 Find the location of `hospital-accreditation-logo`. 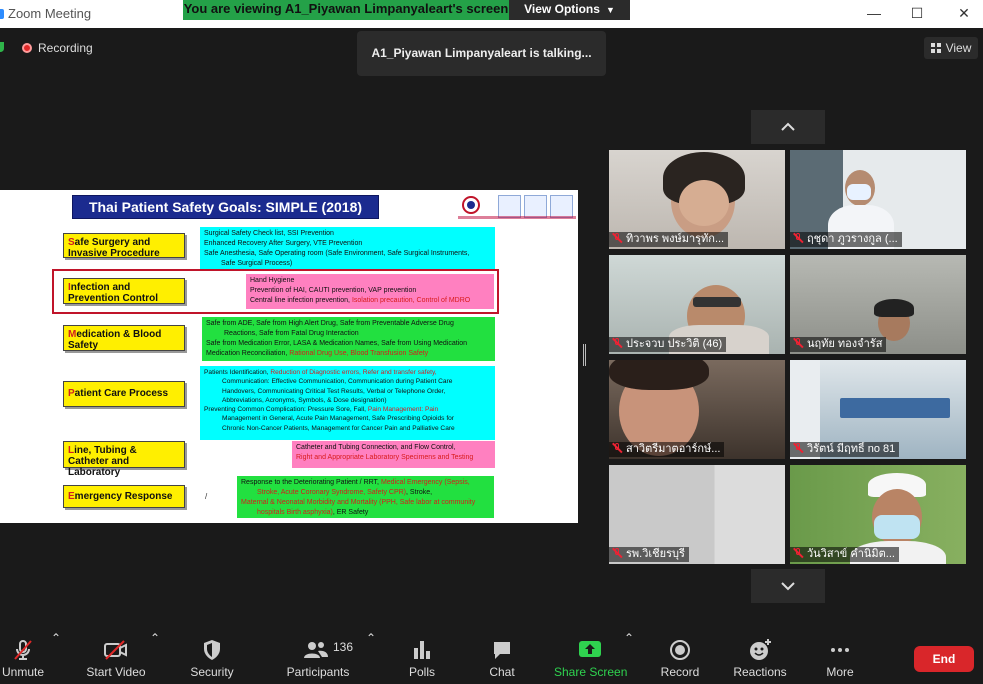

hospital-accreditation-logo is located at coordinates (471, 205).